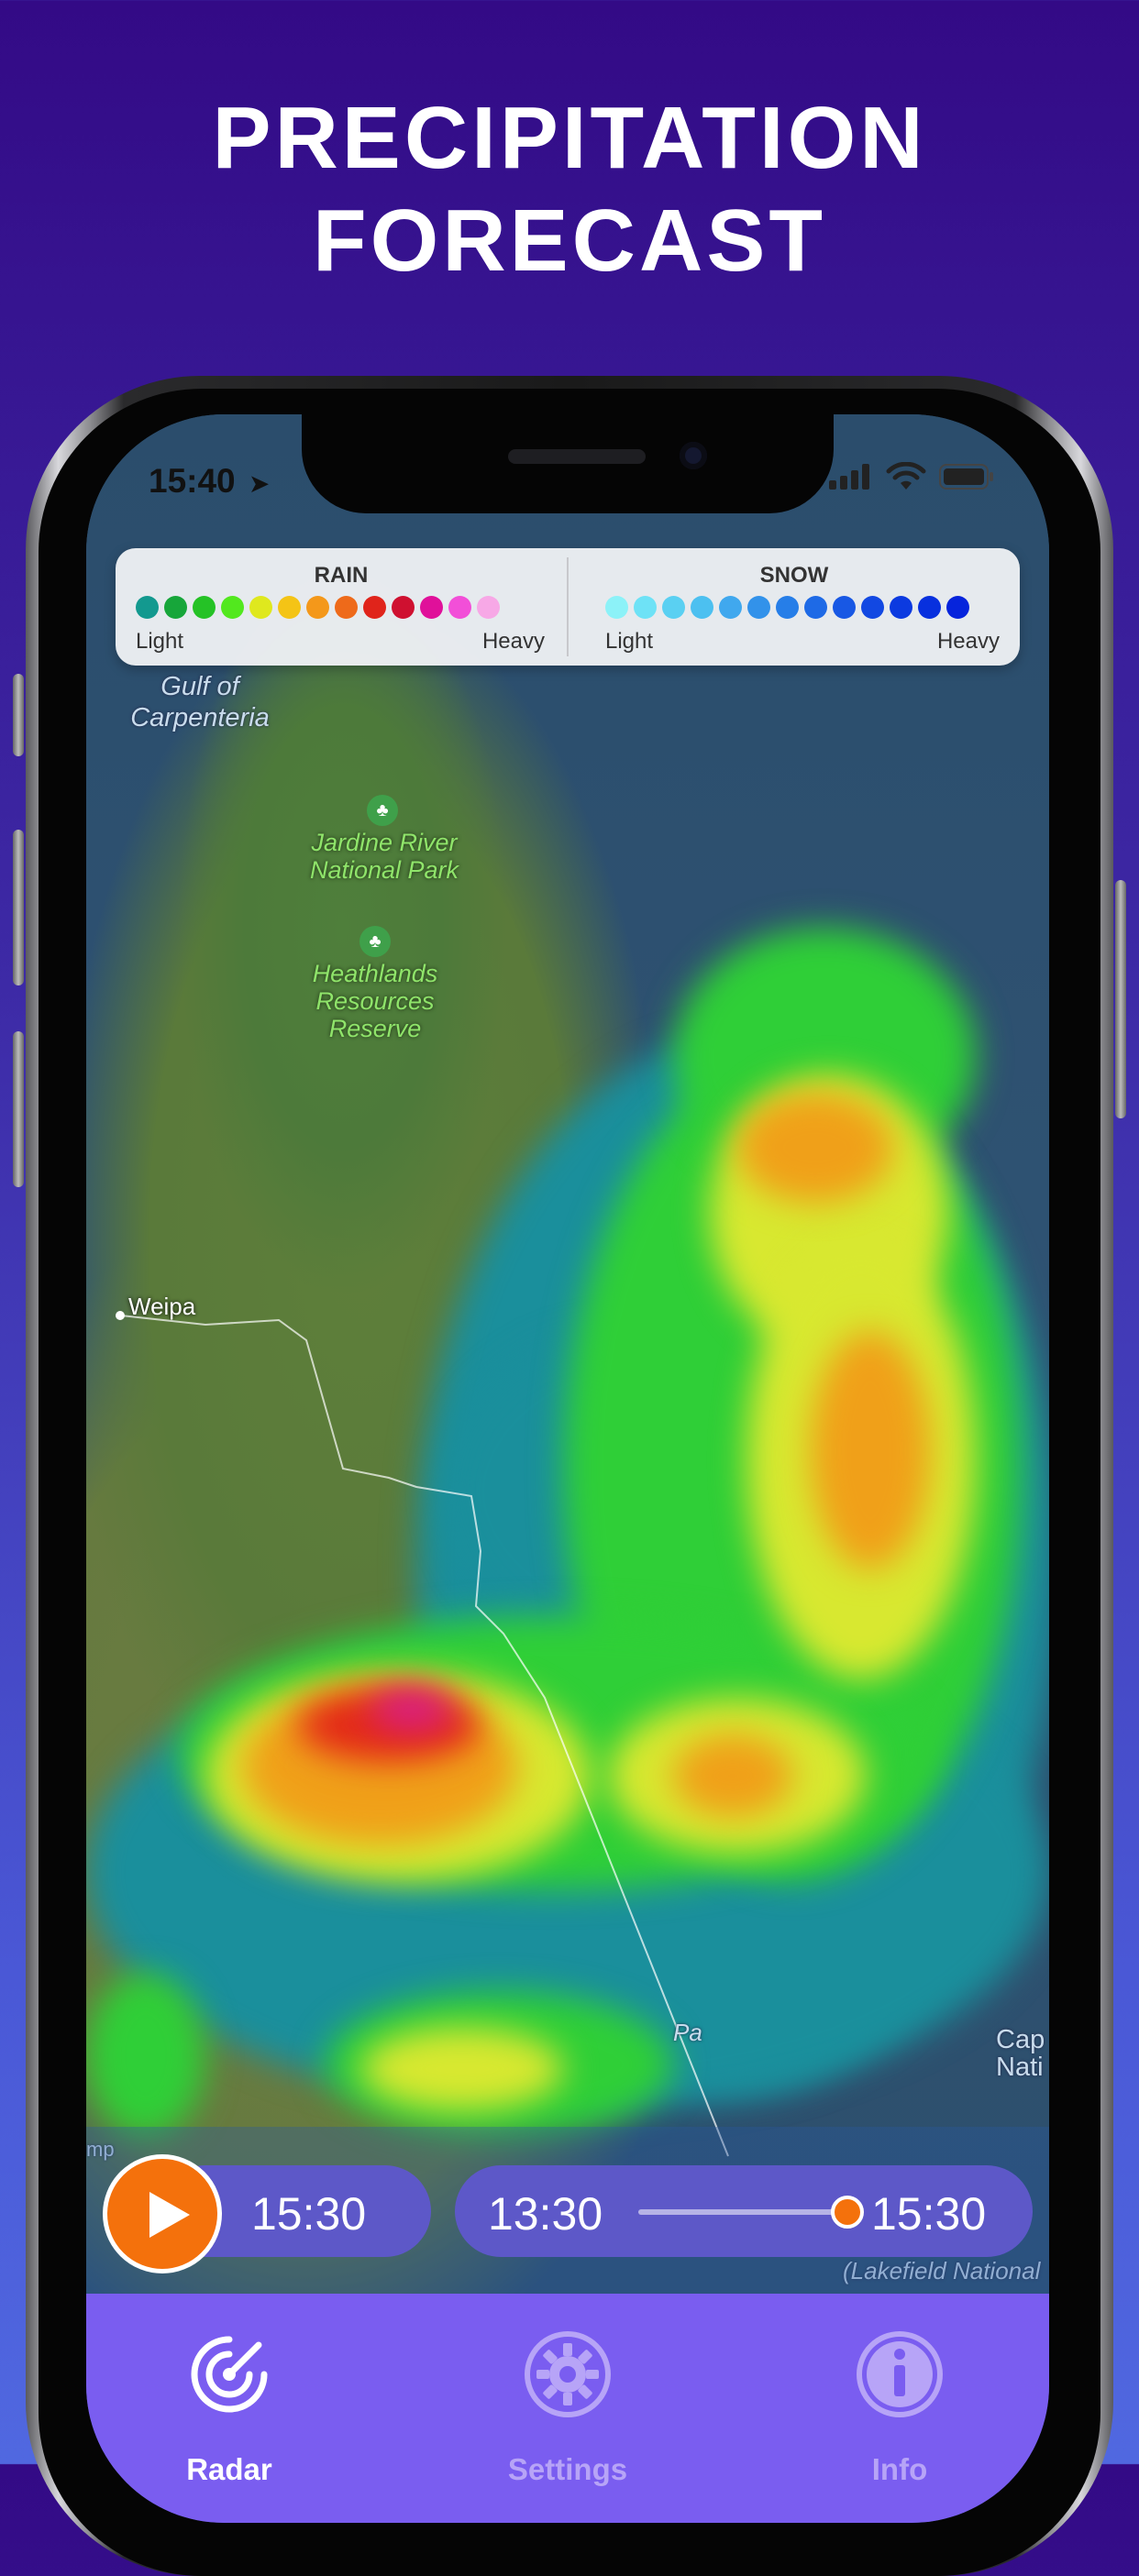 The height and width of the screenshot is (2576, 1139). Describe the element at coordinates (899, 2469) in the screenshot. I see `tab-info-label: Info` at that location.